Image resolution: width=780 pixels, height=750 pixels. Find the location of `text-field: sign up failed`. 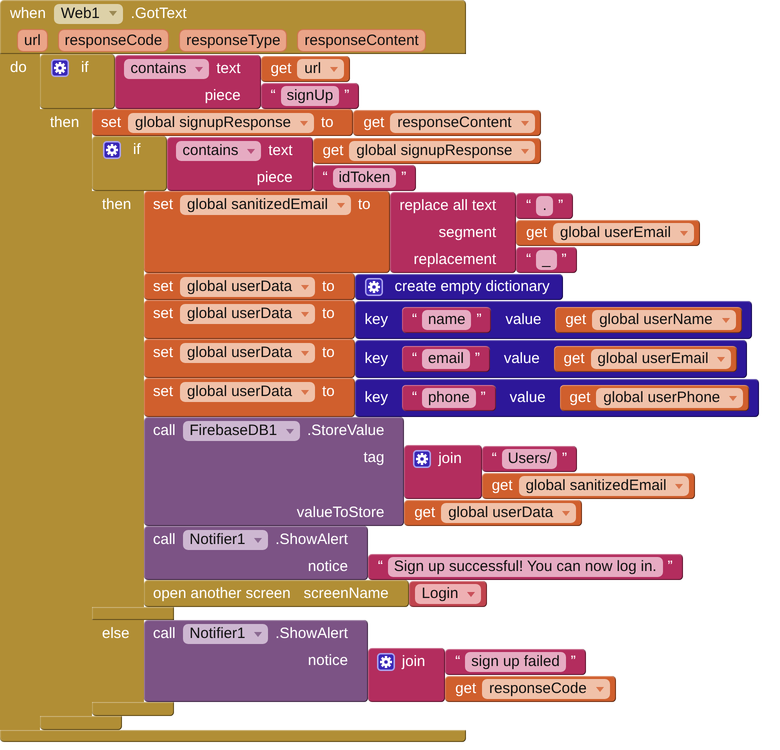

text-field: sign up failed is located at coordinates (515, 662).